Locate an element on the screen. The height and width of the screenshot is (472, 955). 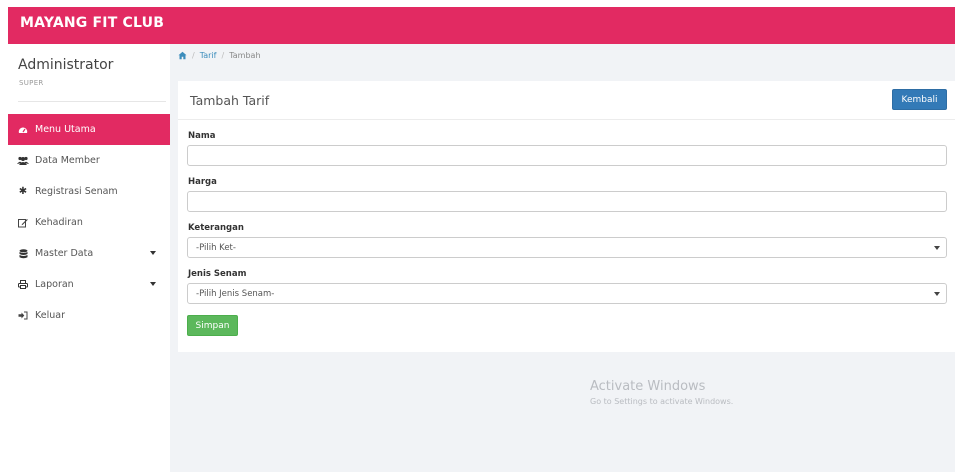
nama-label: Nama is located at coordinates (202, 136).